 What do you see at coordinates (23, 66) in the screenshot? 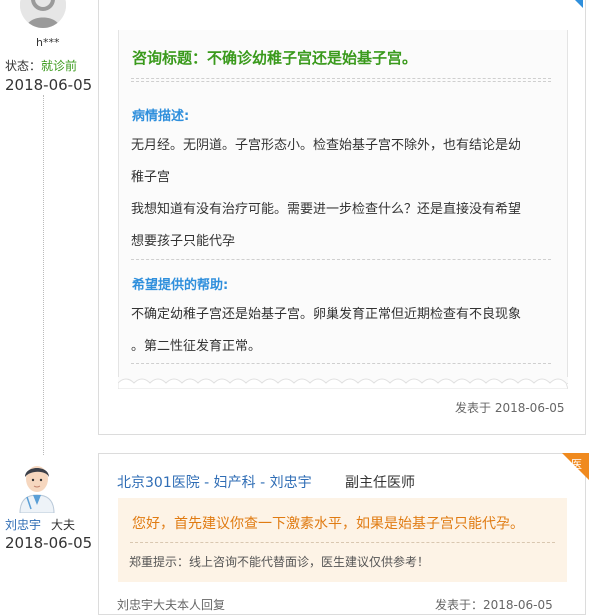
I see `status-label: 状态：` at bounding box center [23, 66].